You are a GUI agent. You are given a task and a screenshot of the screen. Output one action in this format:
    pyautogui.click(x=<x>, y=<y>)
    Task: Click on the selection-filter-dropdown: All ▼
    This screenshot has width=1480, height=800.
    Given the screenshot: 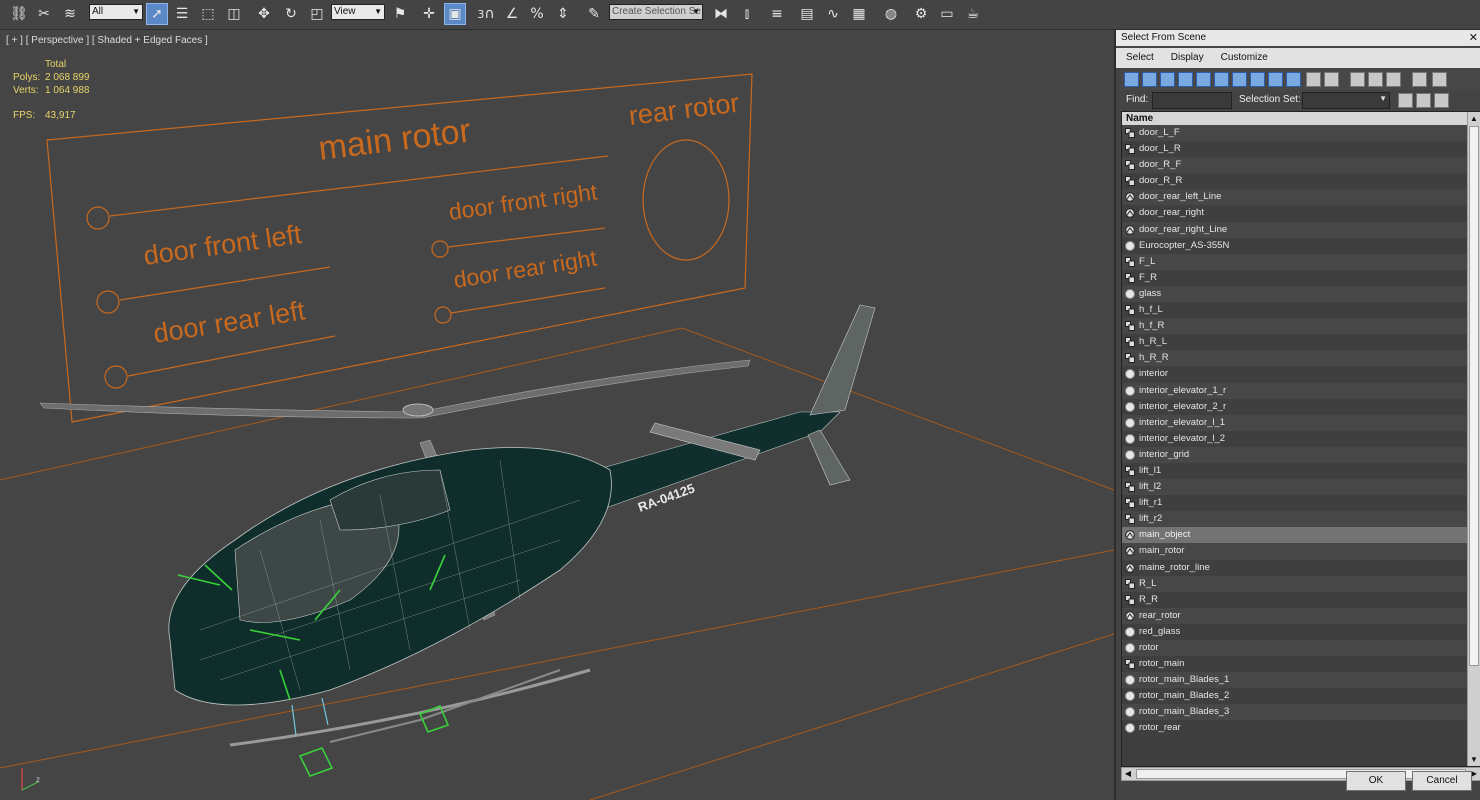 What is the action you would take?
    pyautogui.click(x=116, y=12)
    